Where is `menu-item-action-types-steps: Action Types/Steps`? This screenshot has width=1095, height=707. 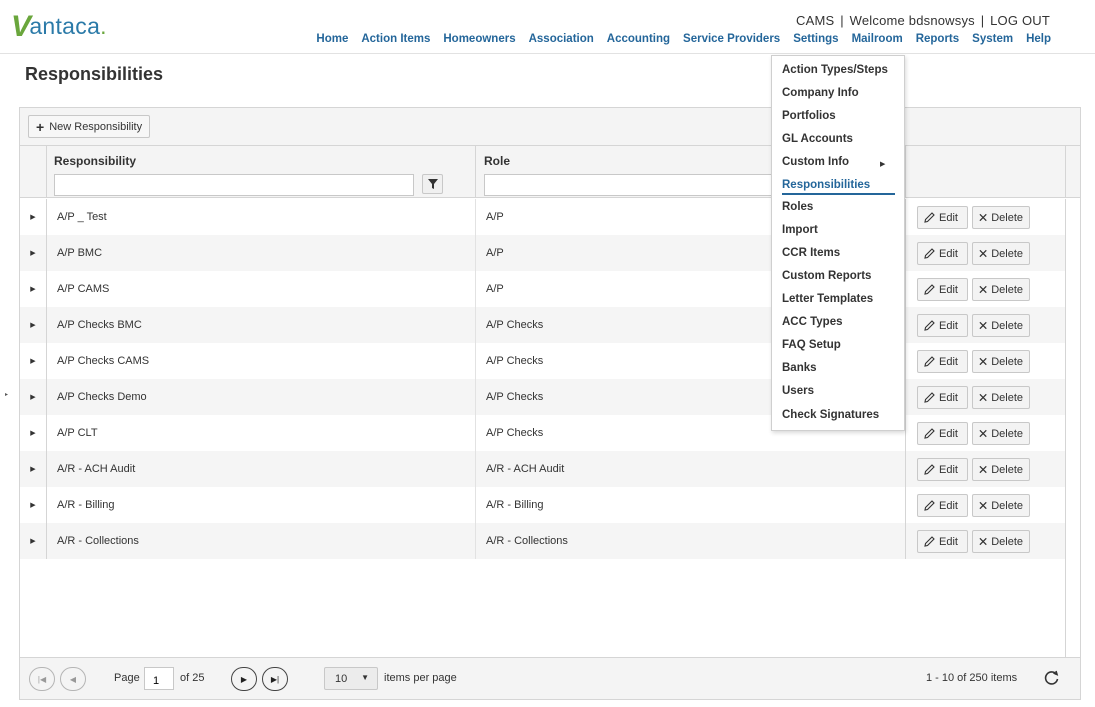 menu-item-action-types-steps: Action Types/Steps is located at coordinates (835, 70).